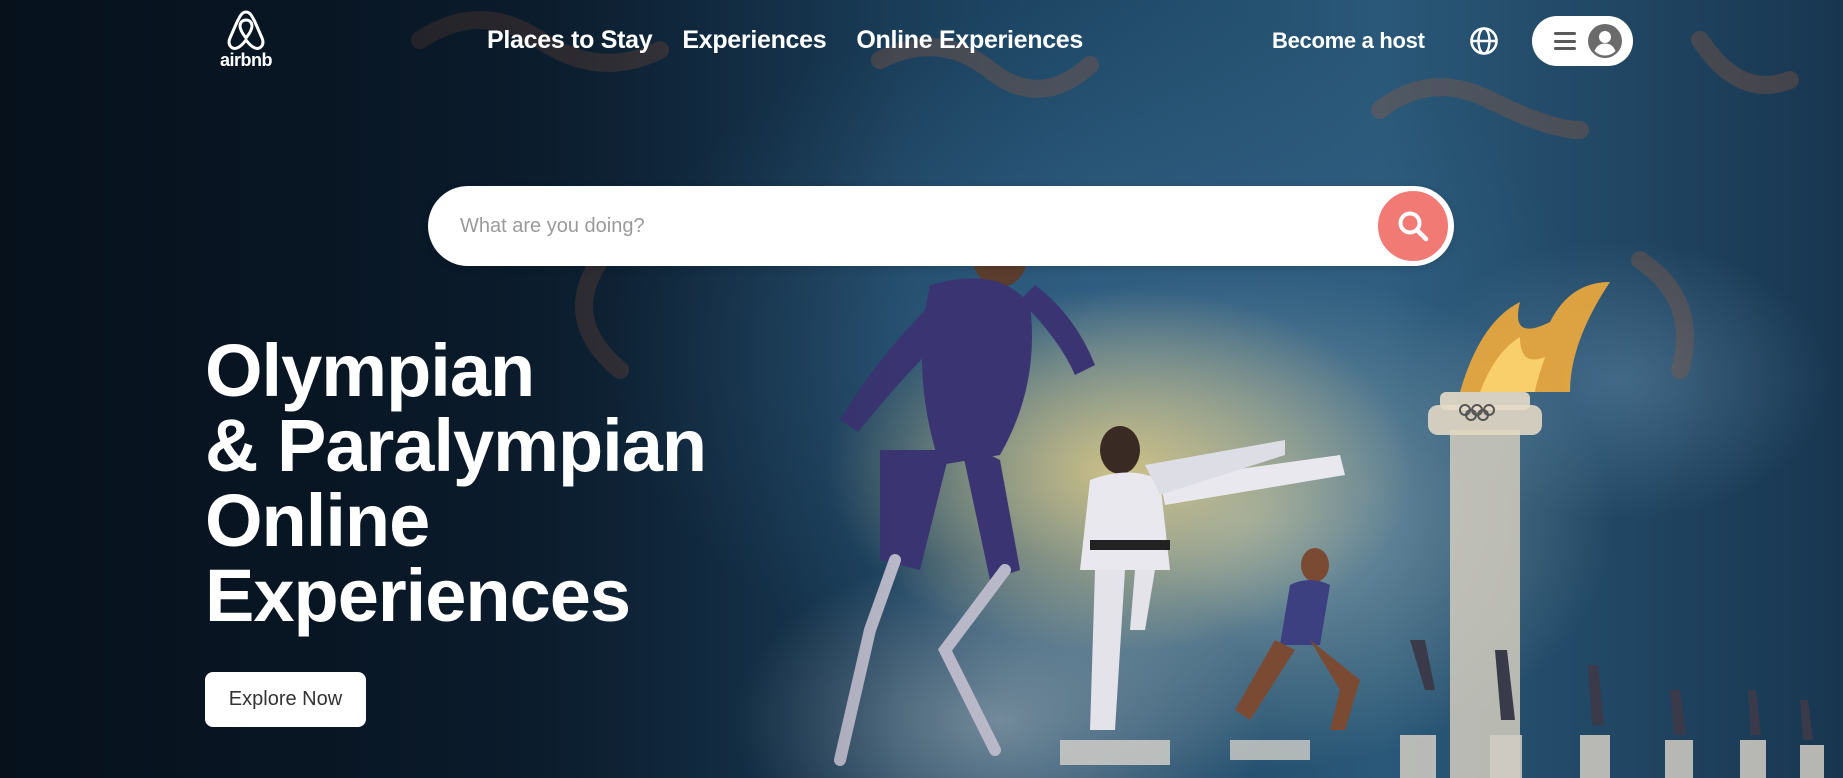 The height and width of the screenshot is (778, 1843). What do you see at coordinates (1348, 41) in the screenshot?
I see `become-host-link: Become a host` at bounding box center [1348, 41].